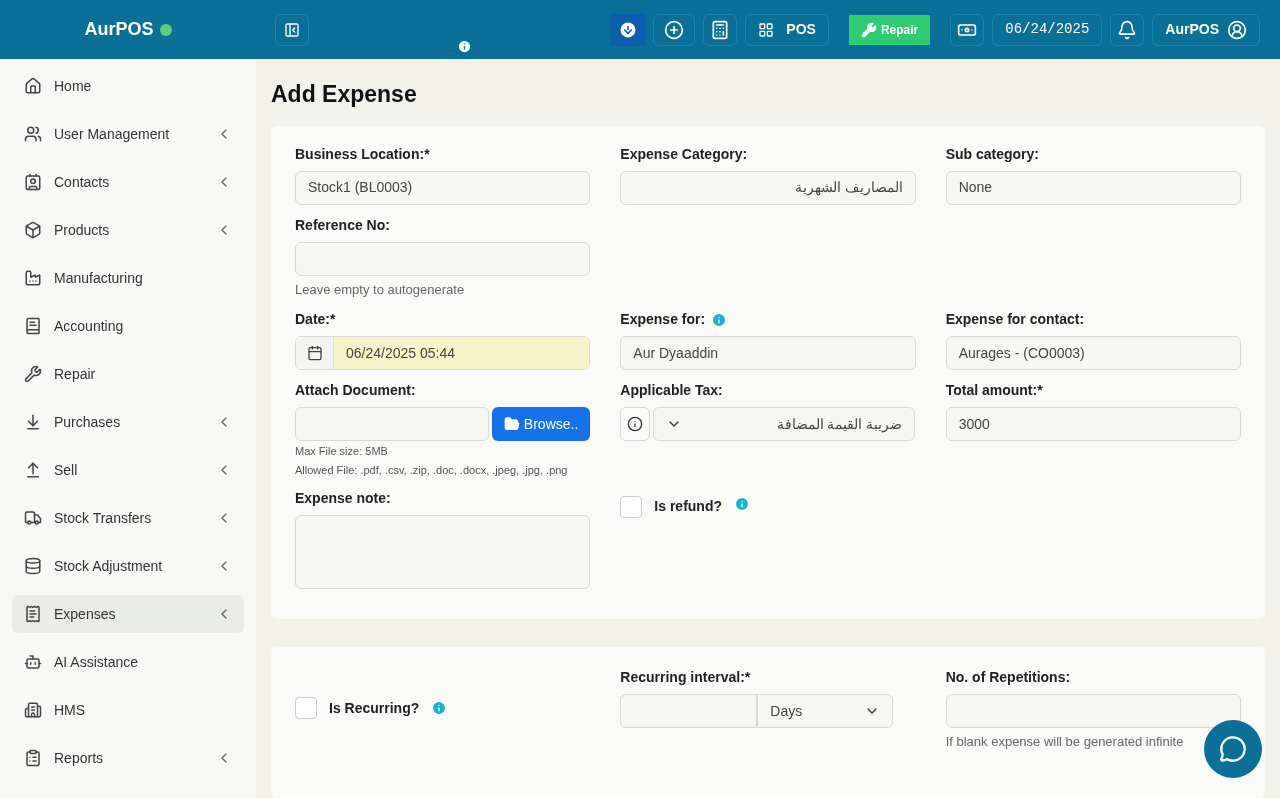 Image resolution: width=1280 pixels, height=798 pixels. What do you see at coordinates (663, 319) in the screenshot?
I see `field-label: Expense for:` at bounding box center [663, 319].